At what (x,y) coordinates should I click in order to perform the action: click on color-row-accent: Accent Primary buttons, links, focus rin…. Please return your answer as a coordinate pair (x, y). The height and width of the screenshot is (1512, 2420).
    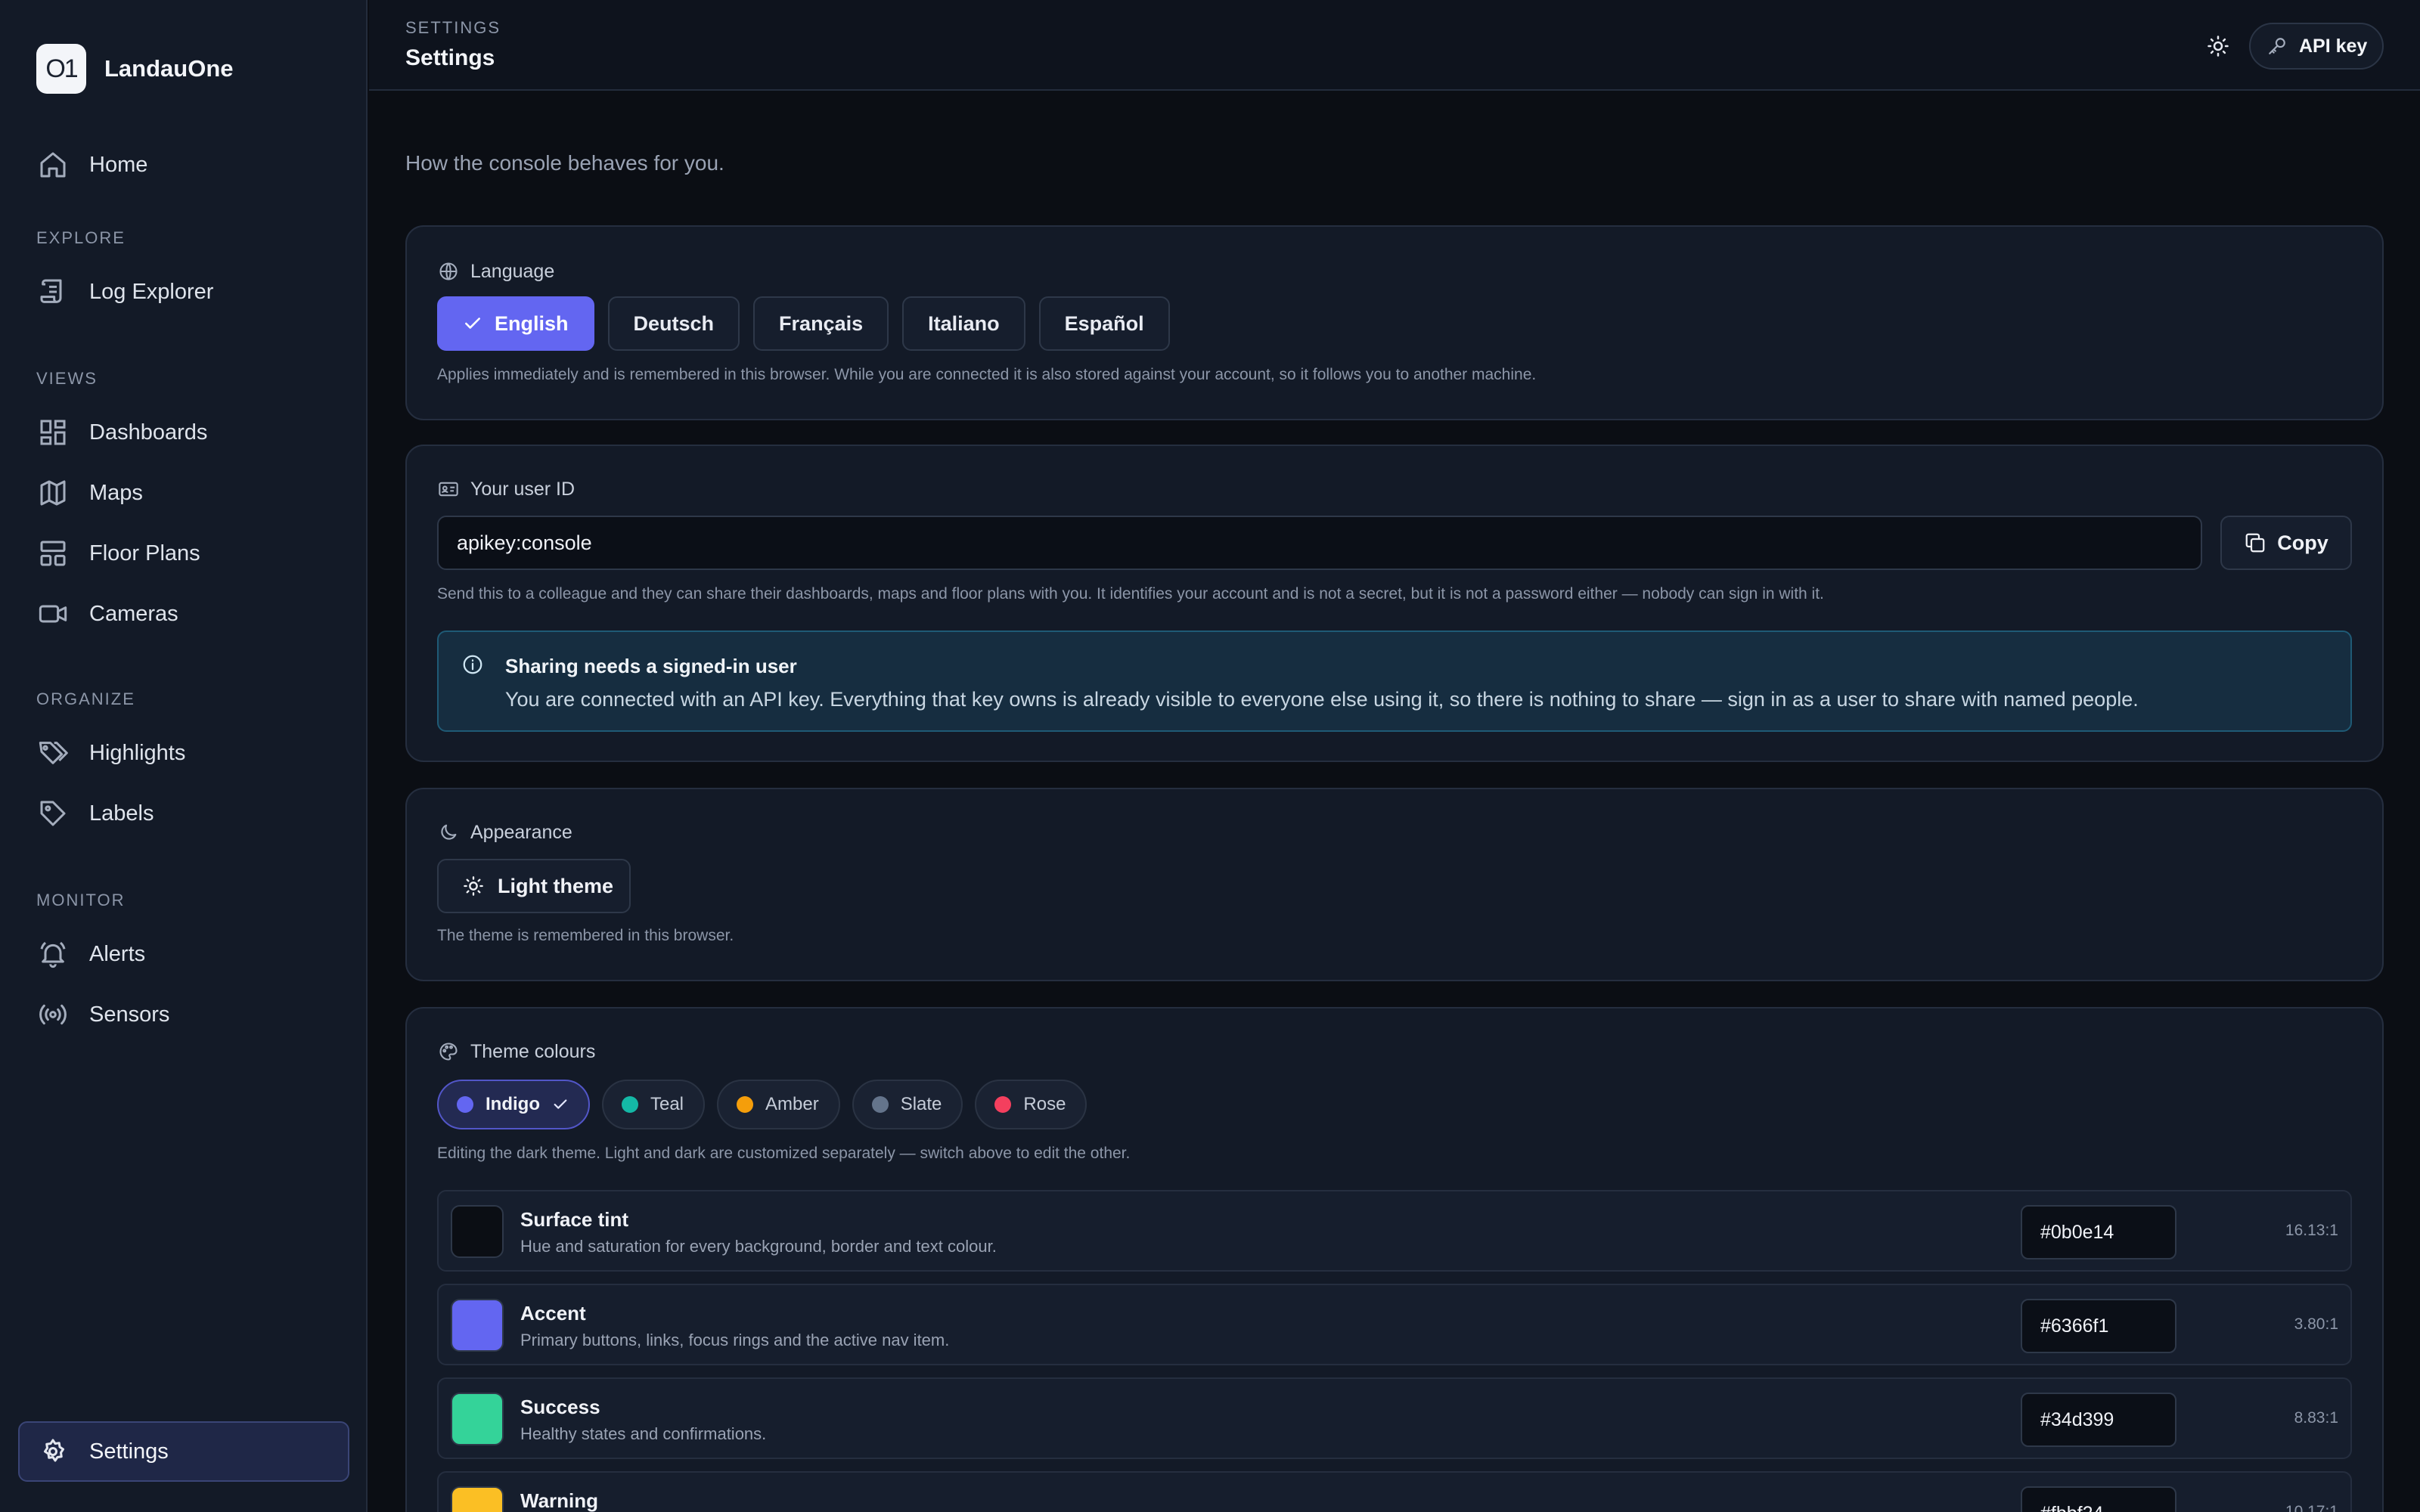
    Looking at the image, I should click on (1394, 1324).